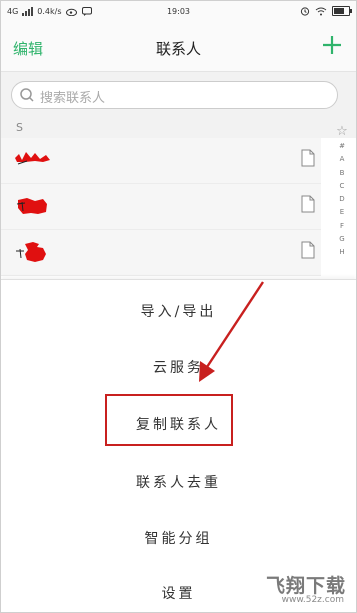 The width and height of the screenshot is (357, 613). Describe the element at coordinates (178, 311) in the screenshot. I see `menu-item-import-export: 导入/导出` at that location.